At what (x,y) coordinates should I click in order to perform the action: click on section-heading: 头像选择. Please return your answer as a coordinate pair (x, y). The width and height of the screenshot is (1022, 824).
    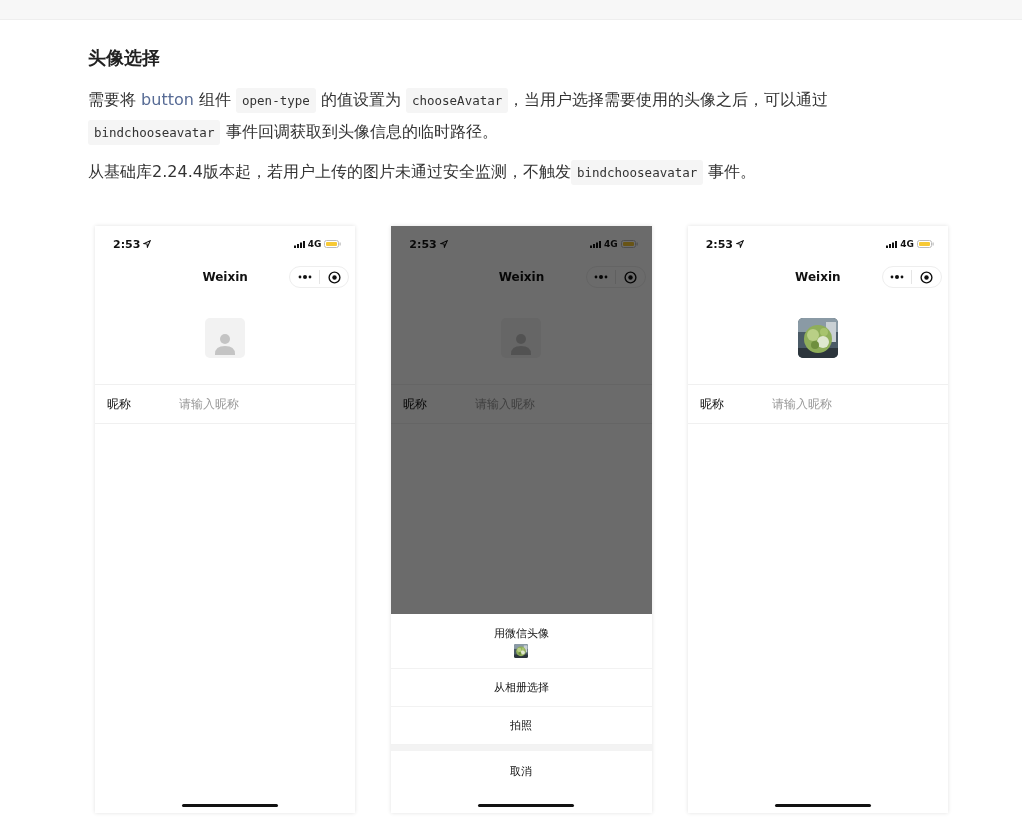
    Looking at the image, I should click on (124, 58).